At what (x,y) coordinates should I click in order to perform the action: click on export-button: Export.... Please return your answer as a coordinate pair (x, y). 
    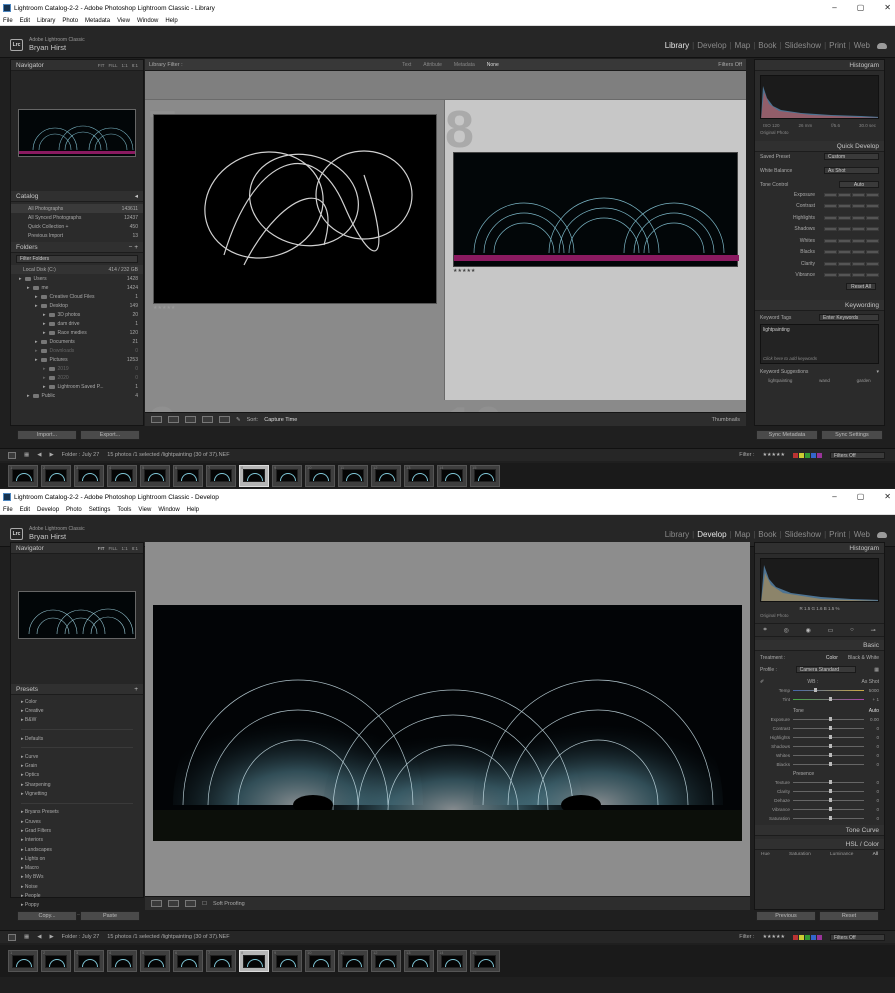
    Looking at the image, I should click on (110, 435).